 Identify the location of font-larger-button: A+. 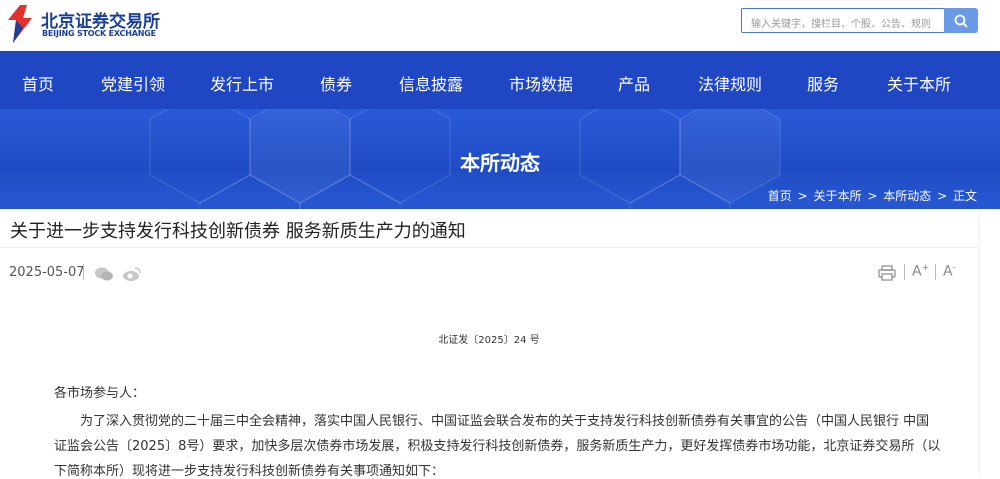
(920, 271).